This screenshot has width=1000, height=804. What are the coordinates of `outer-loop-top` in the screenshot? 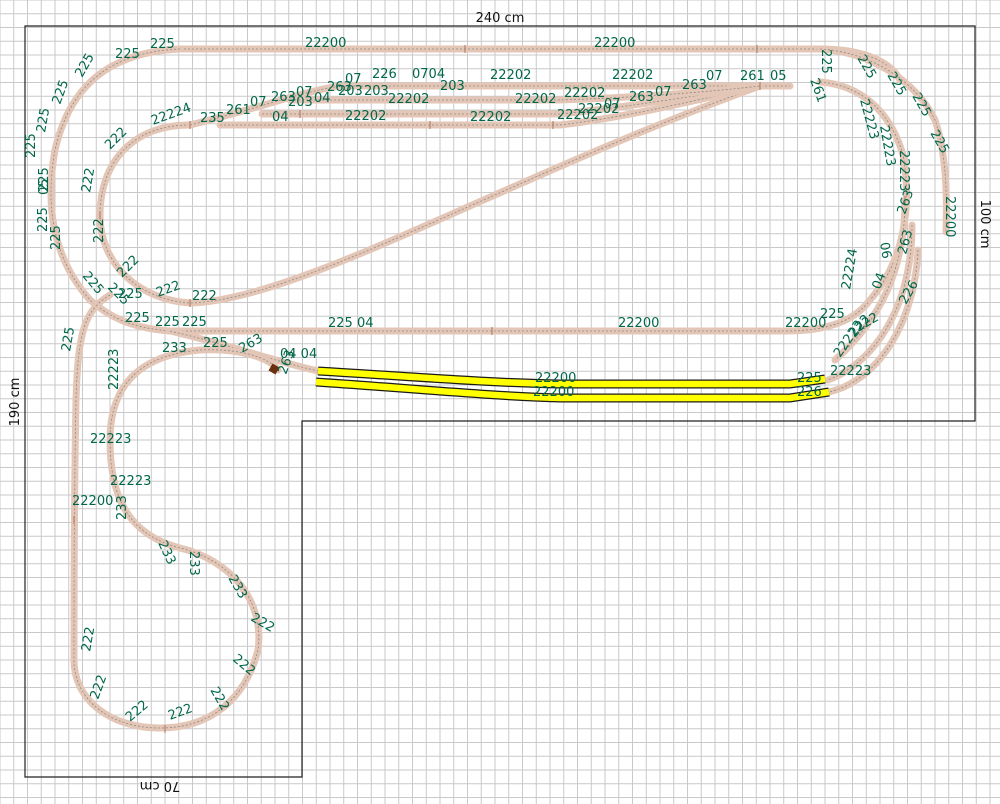 It's located at (540, 64).